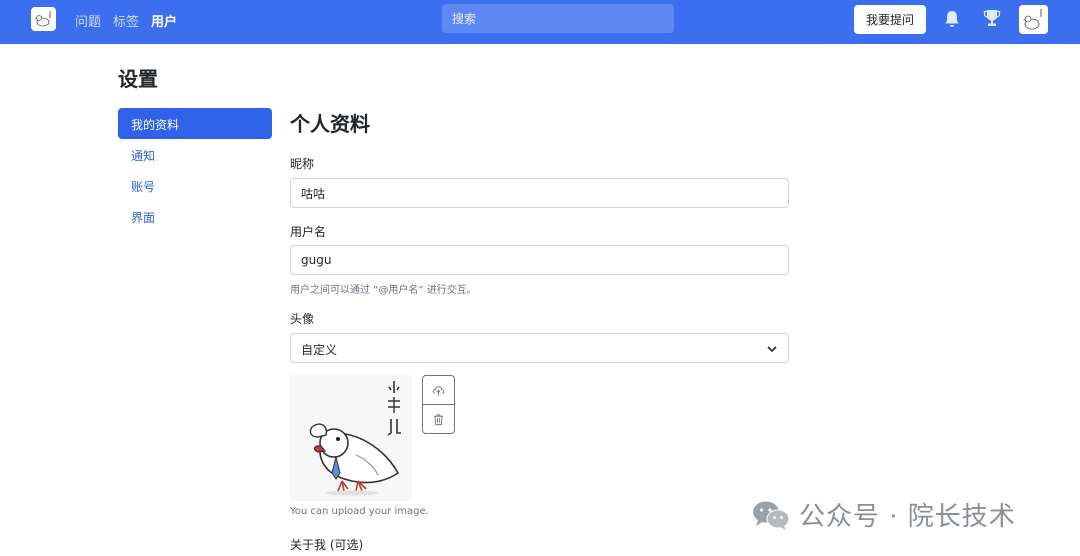  I want to click on watermark-text: 公众号 · 院长技术, so click(907, 517).